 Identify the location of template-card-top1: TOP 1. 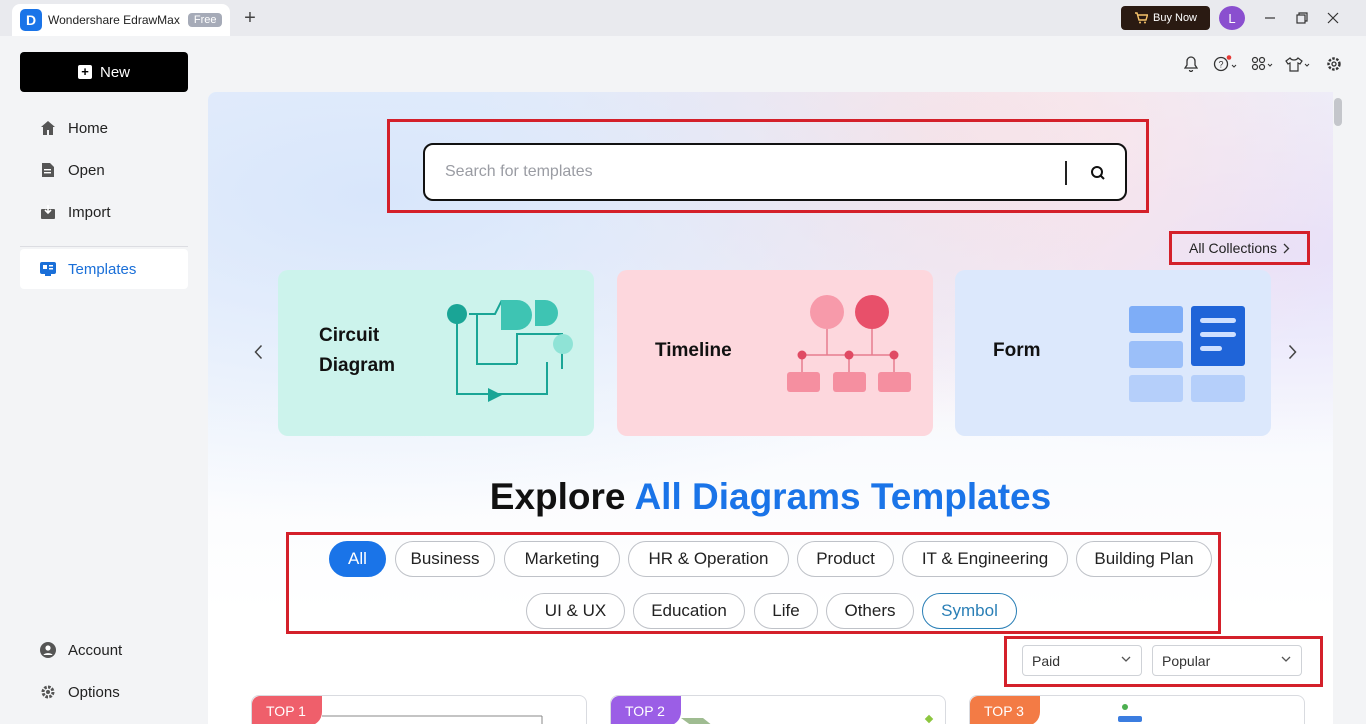
(419, 709).